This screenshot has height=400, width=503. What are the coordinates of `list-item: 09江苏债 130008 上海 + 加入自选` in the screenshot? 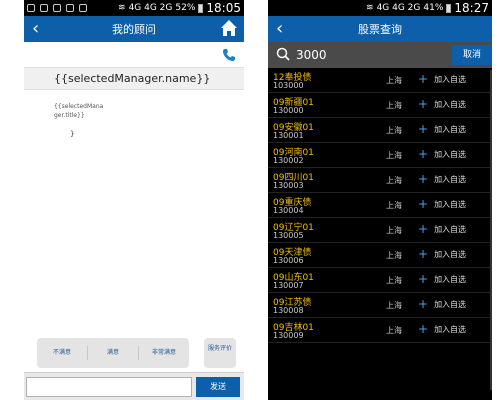 It's located at (380, 305).